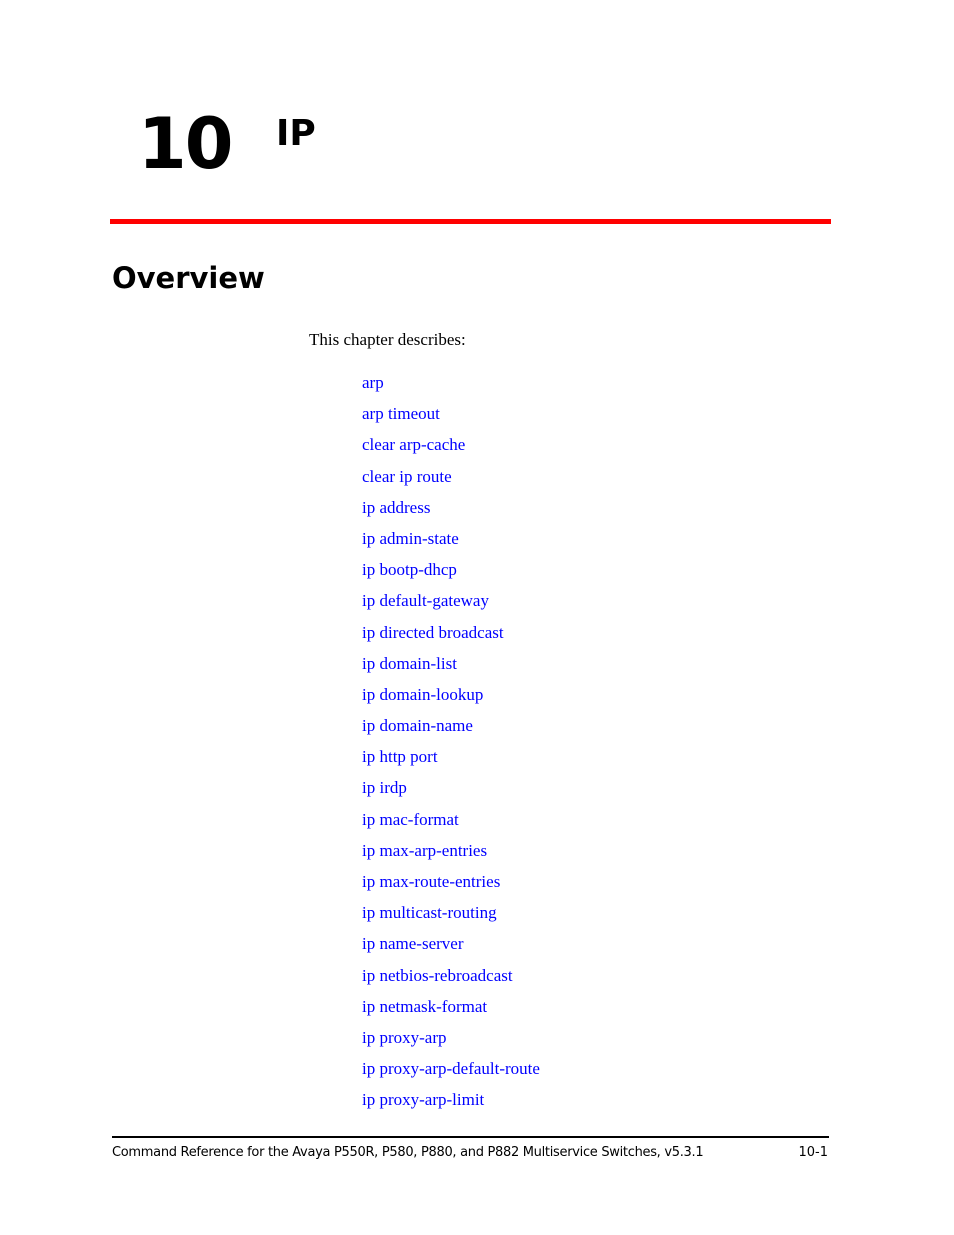  What do you see at coordinates (451, 511) in the screenshot?
I see `list-item: ip address` at bounding box center [451, 511].